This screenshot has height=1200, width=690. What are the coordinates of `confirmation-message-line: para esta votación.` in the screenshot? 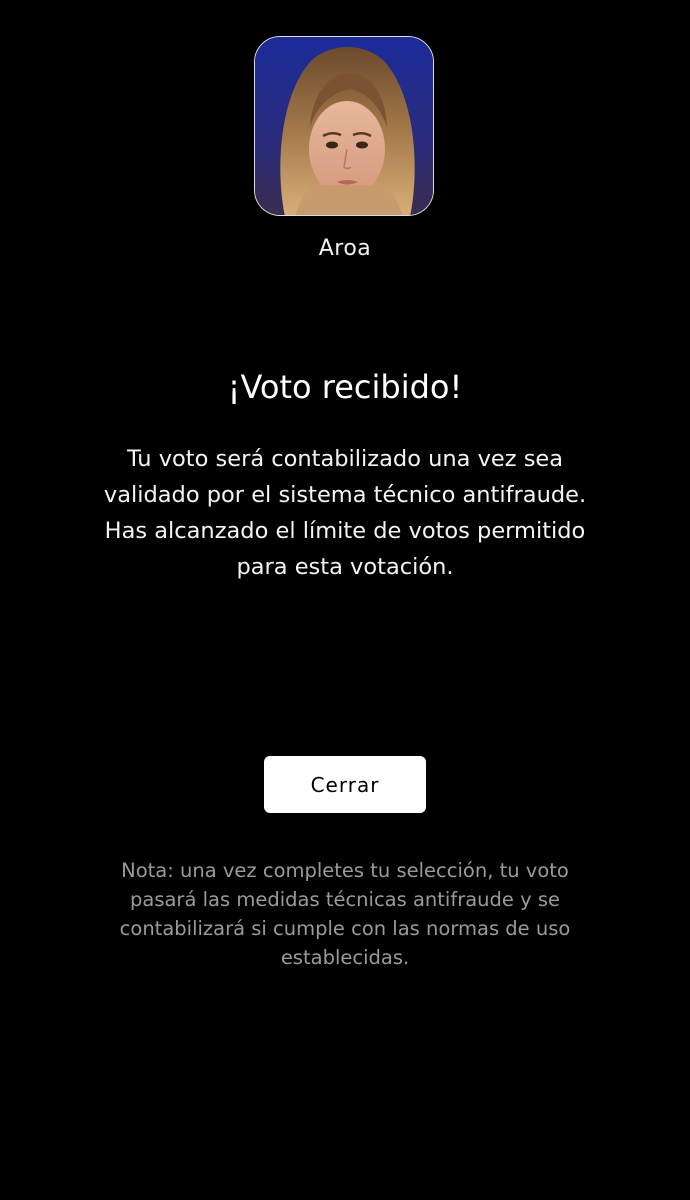 It's located at (345, 567).